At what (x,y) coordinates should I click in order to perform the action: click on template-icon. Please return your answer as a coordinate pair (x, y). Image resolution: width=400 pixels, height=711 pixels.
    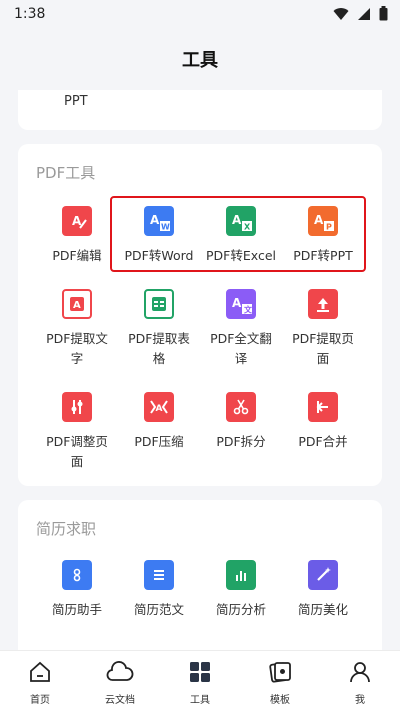
    Looking at the image, I should click on (280, 672).